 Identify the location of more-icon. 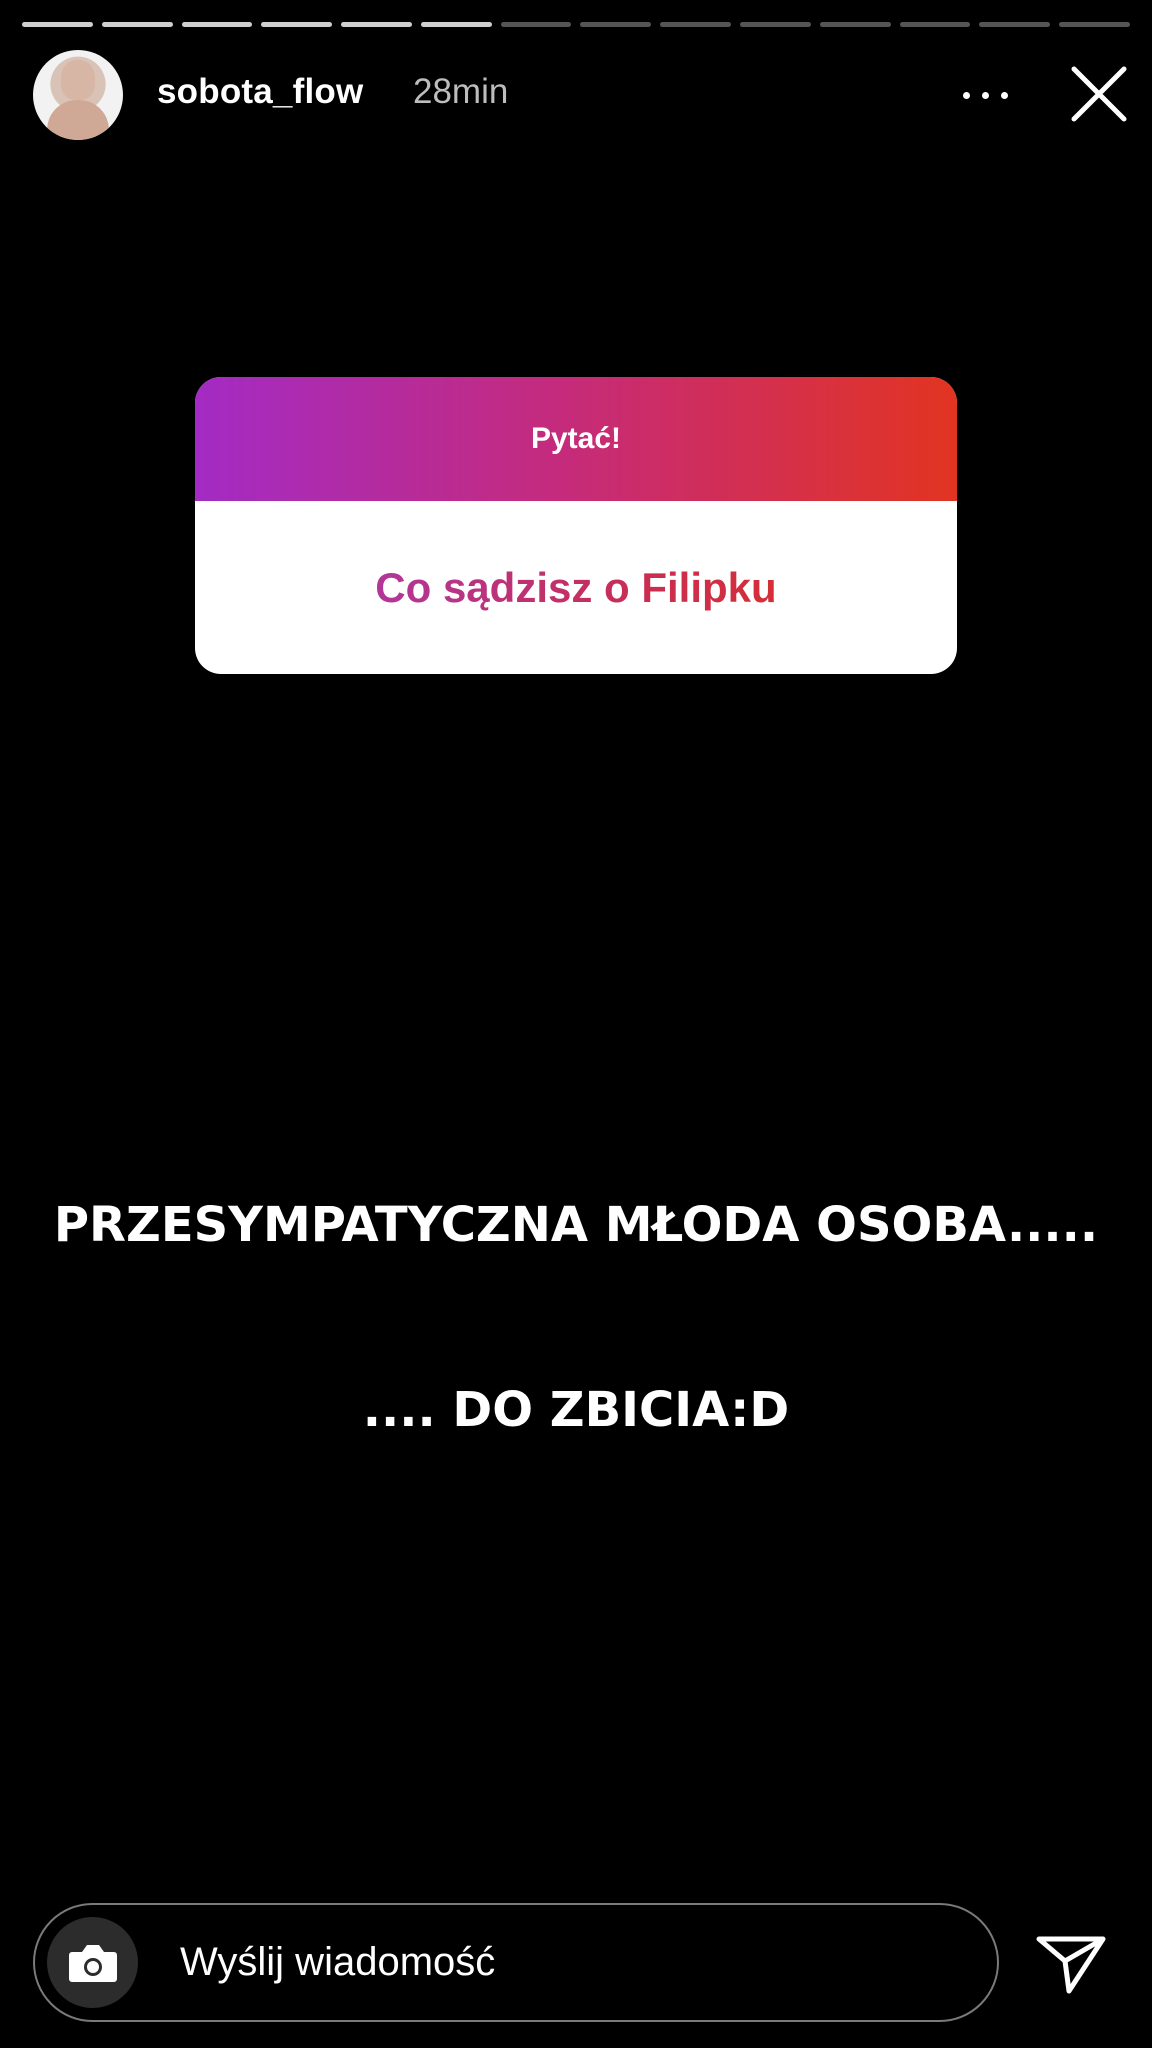
(987, 95).